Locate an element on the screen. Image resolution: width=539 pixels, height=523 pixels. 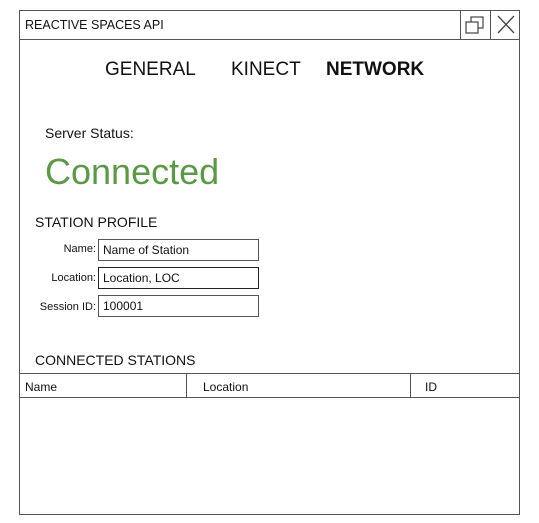
session-id-field-label: Session ID: is located at coordinates (67, 307).